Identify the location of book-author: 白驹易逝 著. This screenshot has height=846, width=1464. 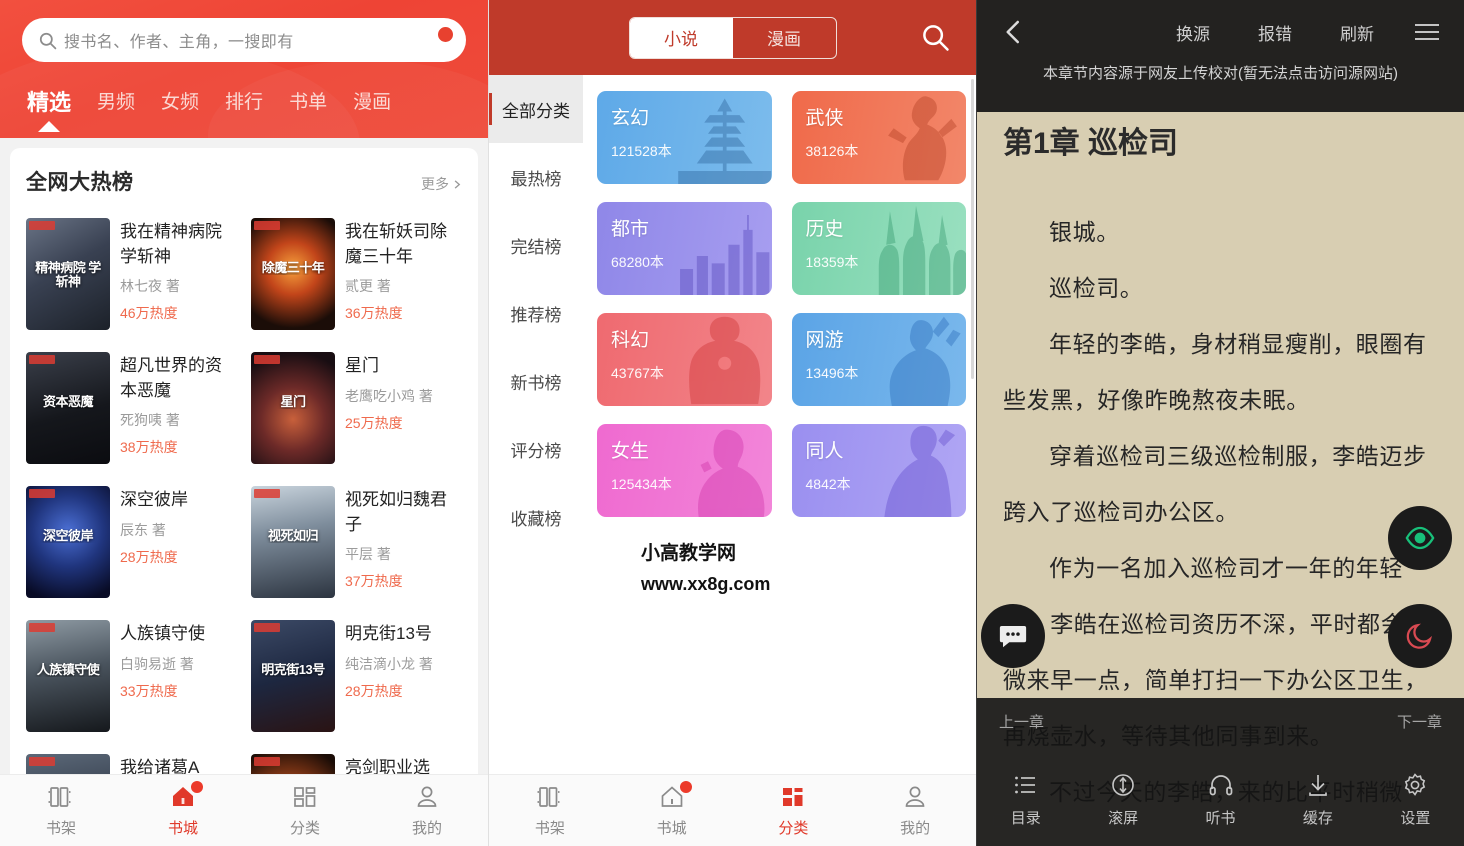
(157, 663).